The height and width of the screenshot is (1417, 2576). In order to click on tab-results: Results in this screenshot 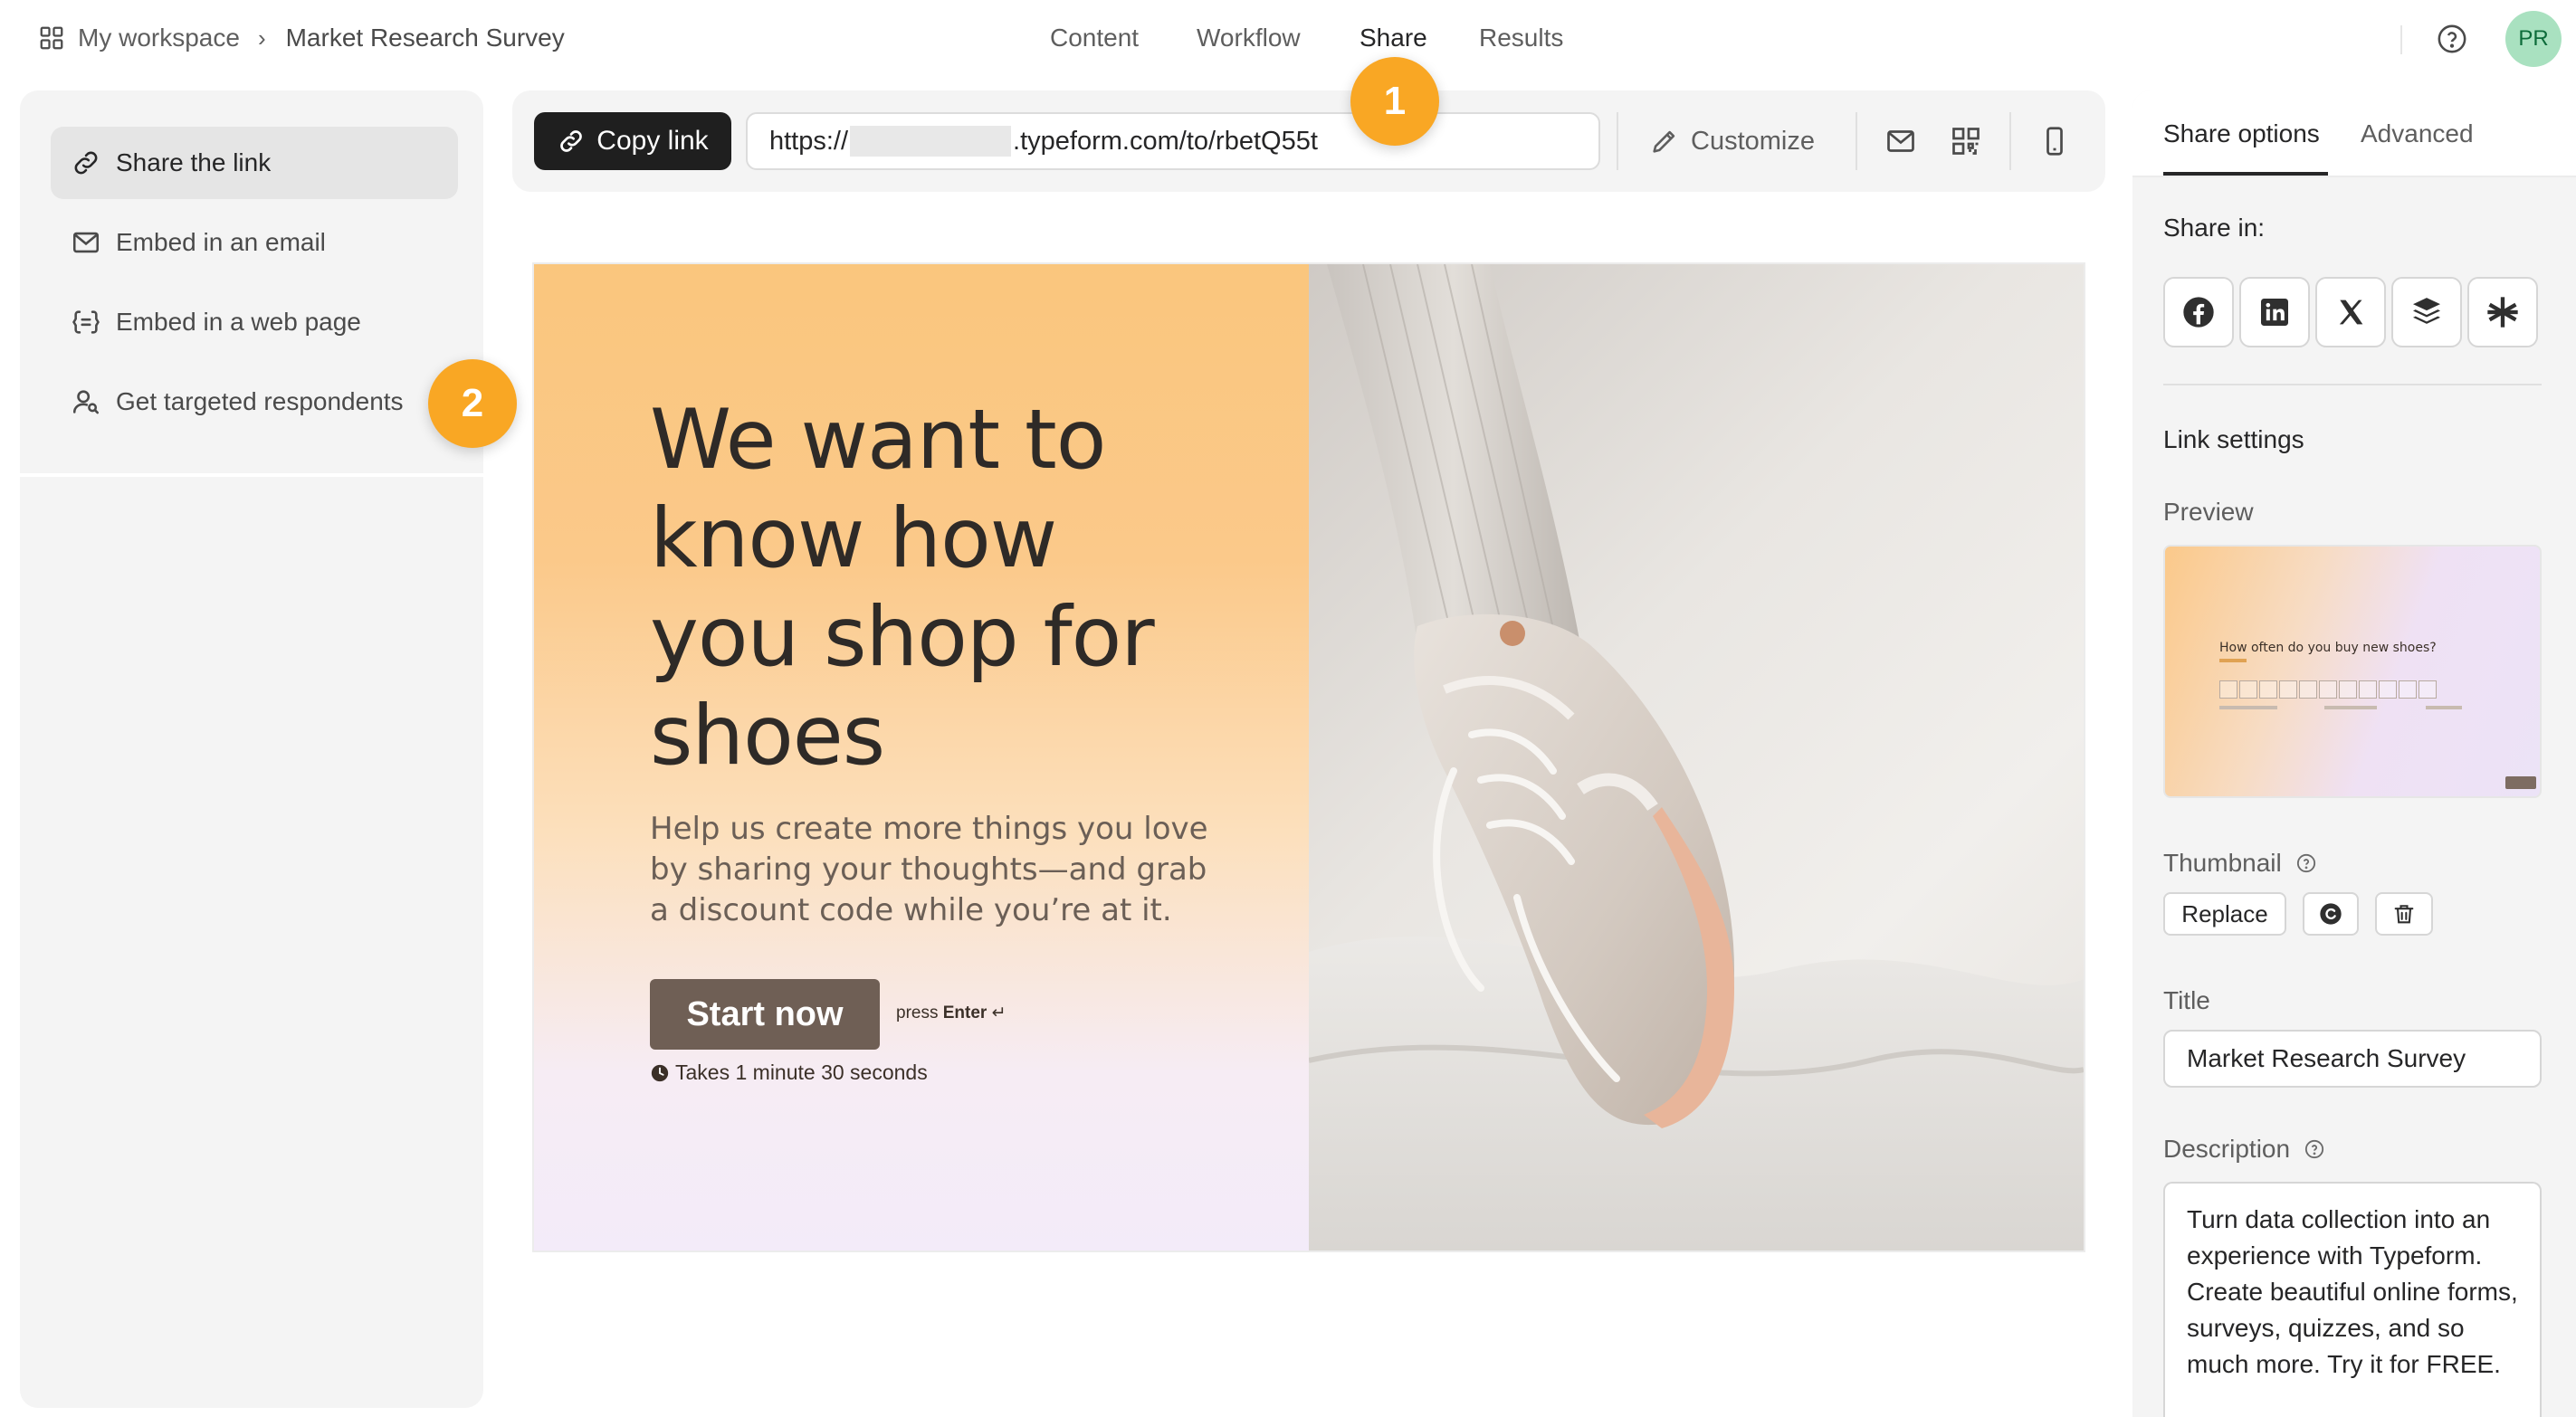, I will do `click(1521, 38)`.